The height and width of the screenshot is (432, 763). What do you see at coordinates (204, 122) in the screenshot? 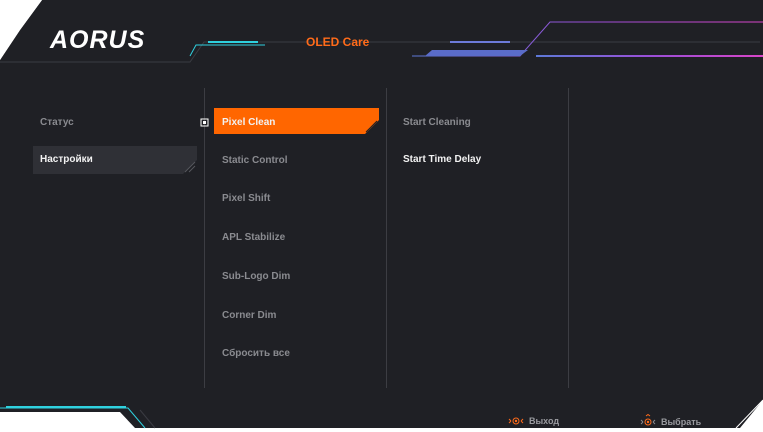
I see `checkbox-marker-icon` at bounding box center [204, 122].